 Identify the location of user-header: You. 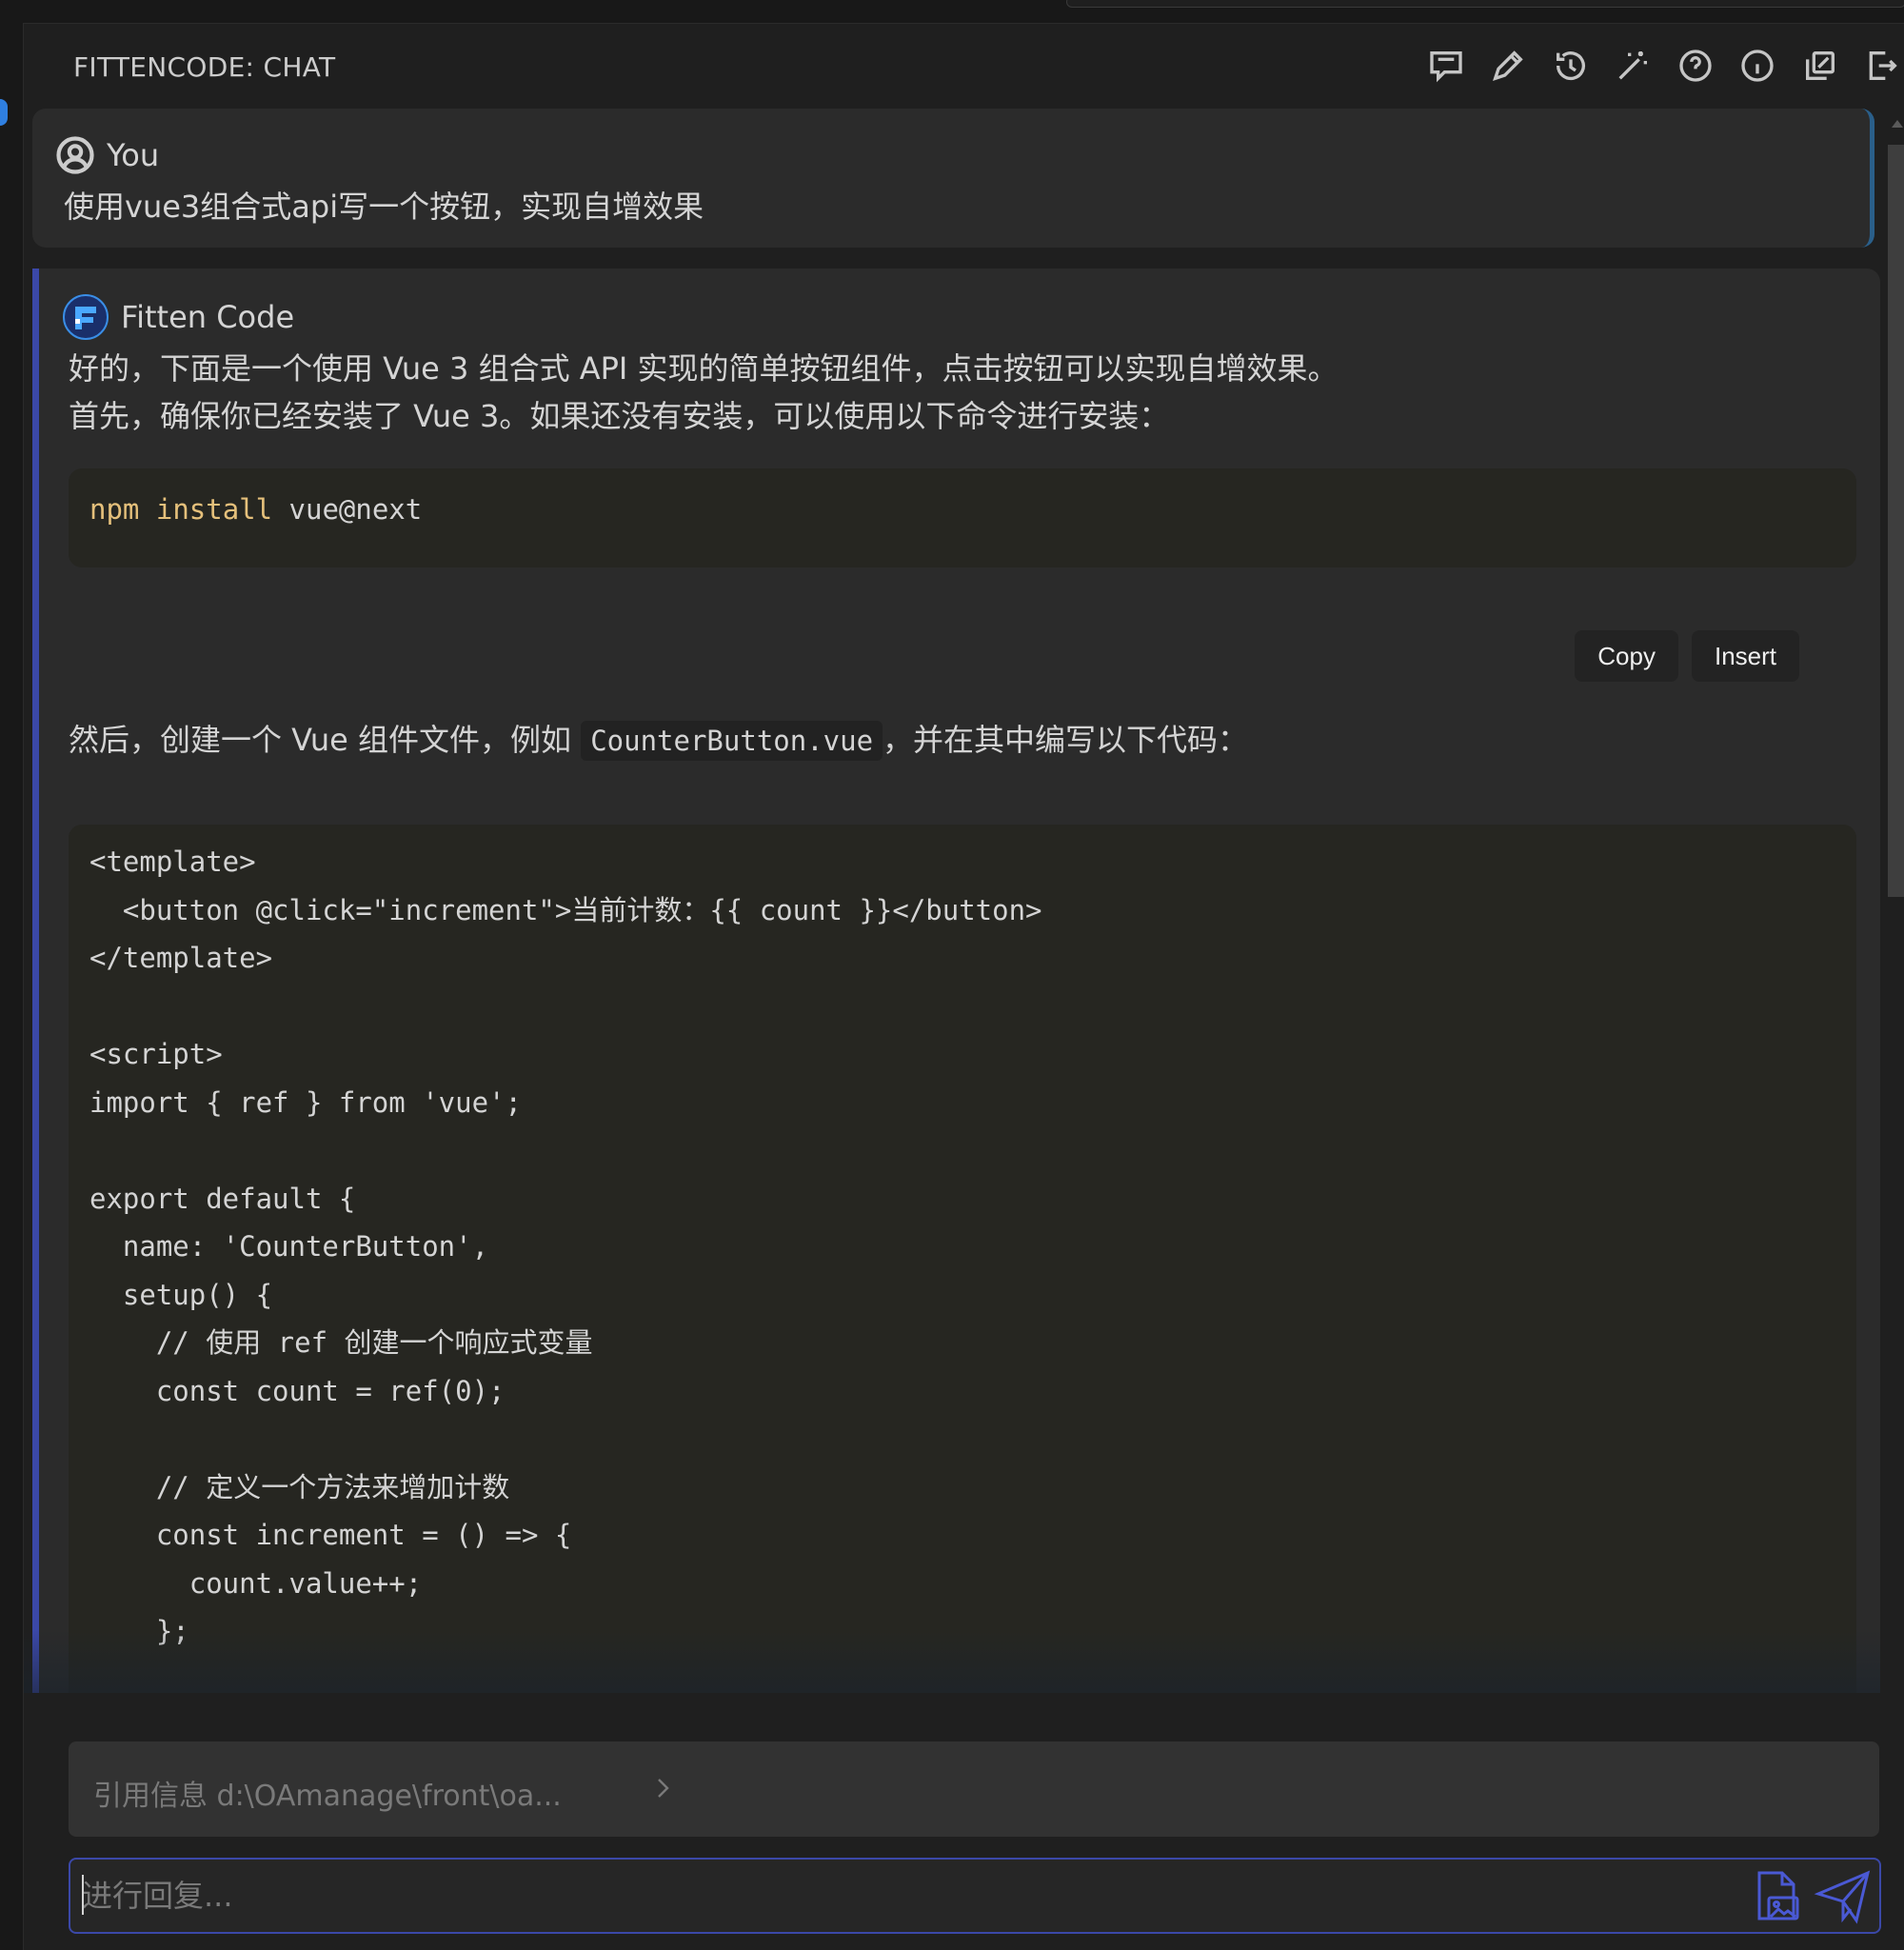
(107, 155).